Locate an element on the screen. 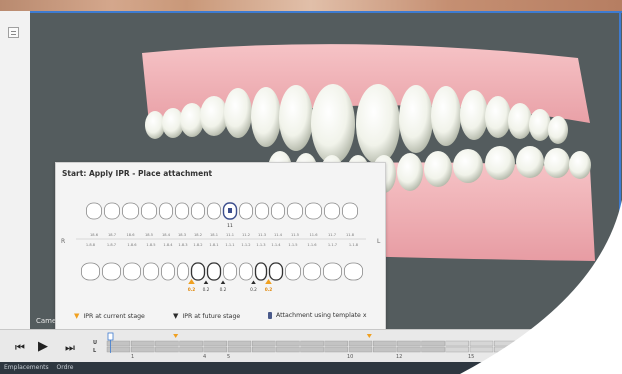  side-label-right: R is located at coordinates (63, 241).